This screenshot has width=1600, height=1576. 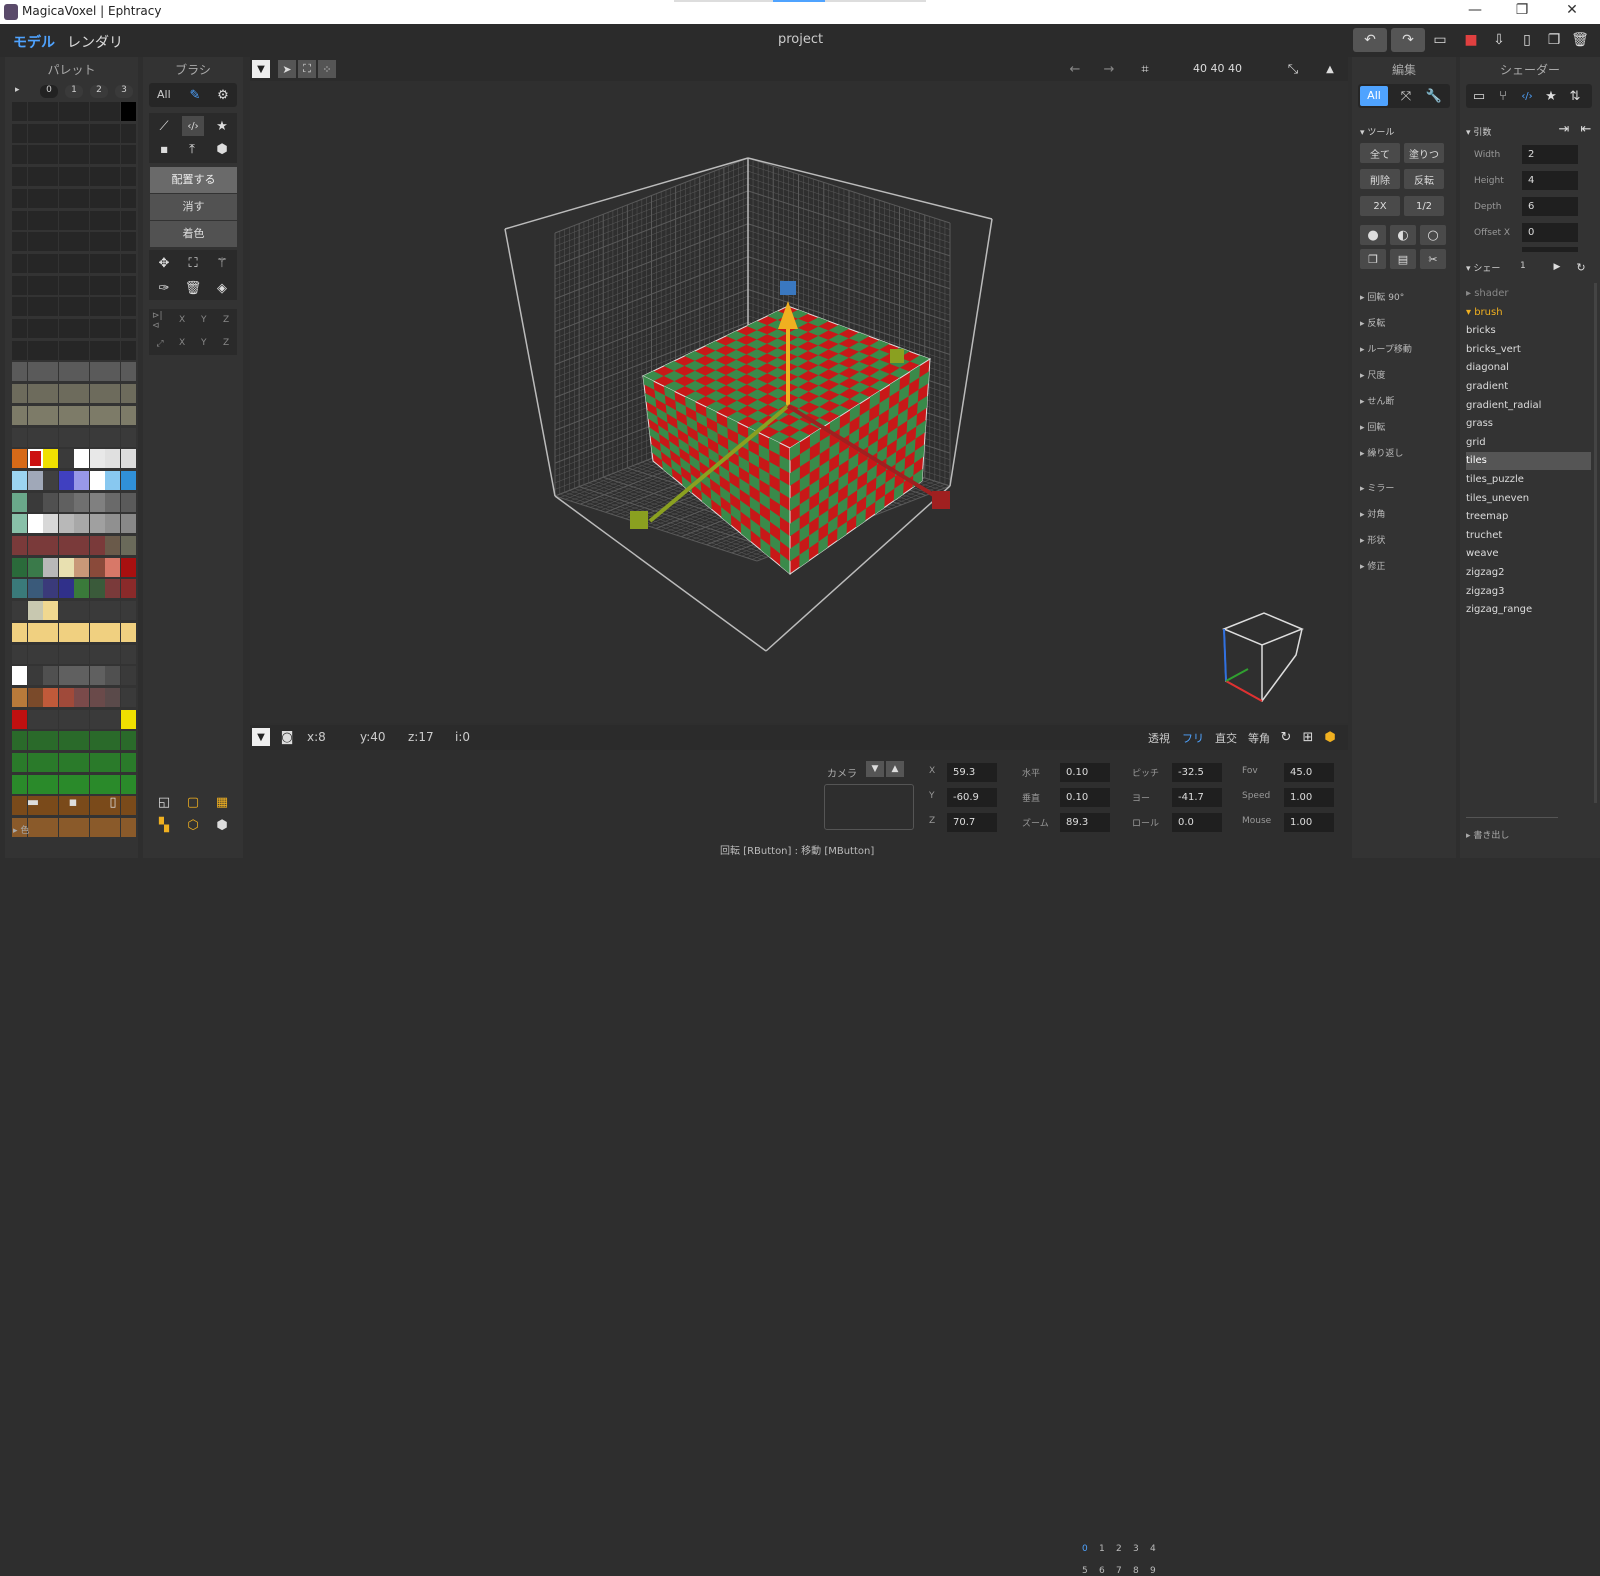 I want to click on shader-item-zigzag_range: zigzag_range, so click(x=1528, y=610).